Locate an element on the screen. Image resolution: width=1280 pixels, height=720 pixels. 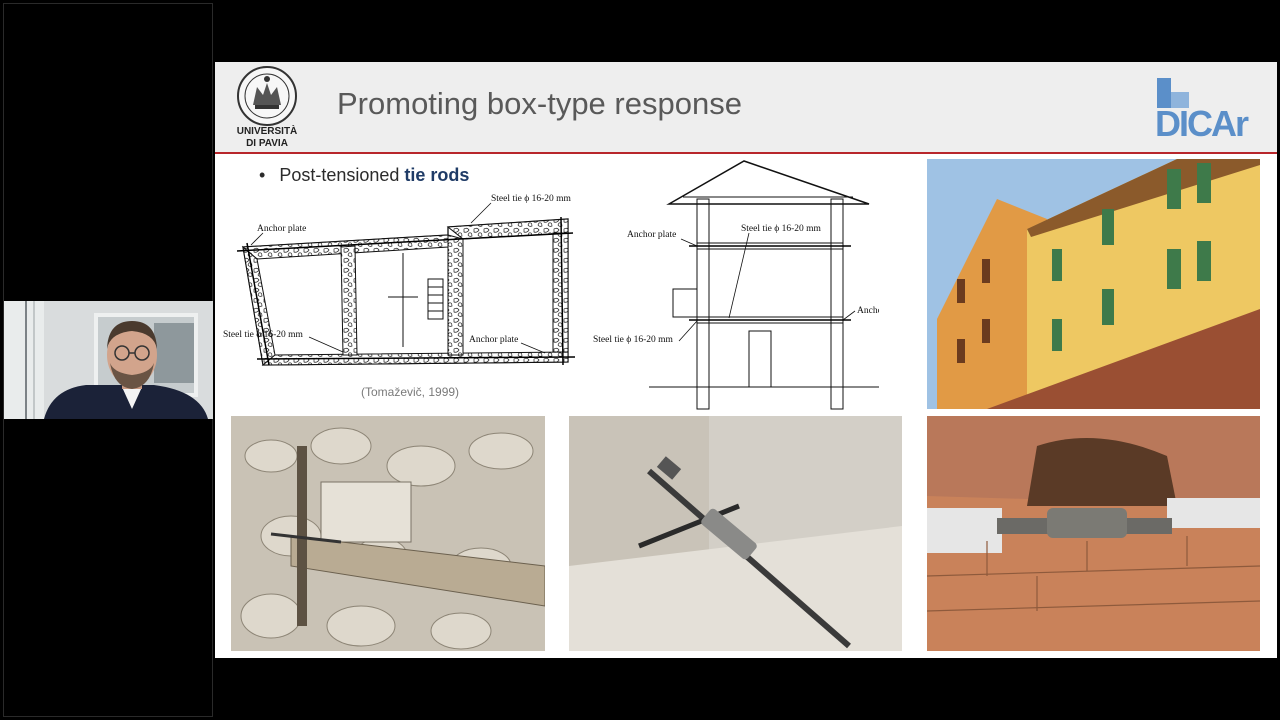
university-name: UNIVERSITÀ DI PAVIA is located at coordinates (267, 138).